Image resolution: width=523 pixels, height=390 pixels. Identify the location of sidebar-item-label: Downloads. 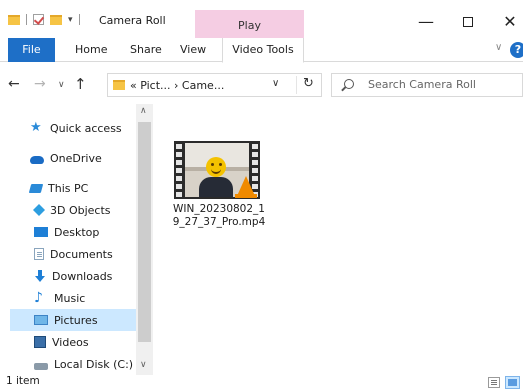
(82, 276).